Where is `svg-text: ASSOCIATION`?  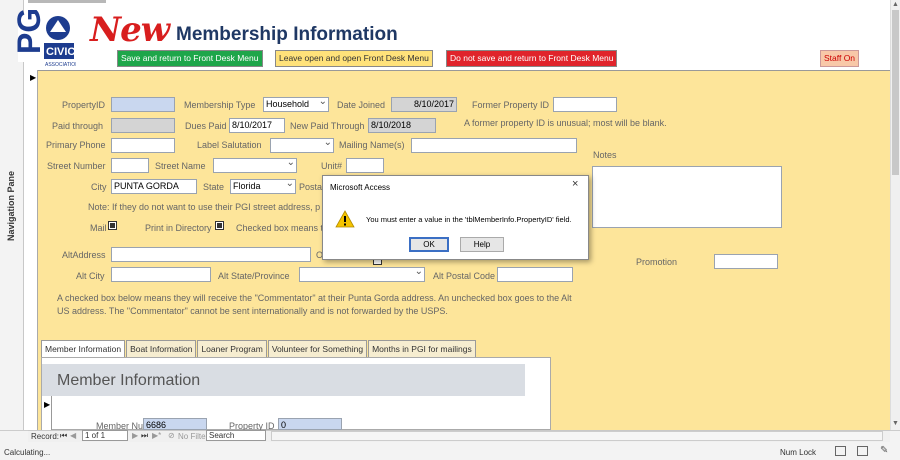 svg-text: ASSOCIATION is located at coordinates (60, 65).